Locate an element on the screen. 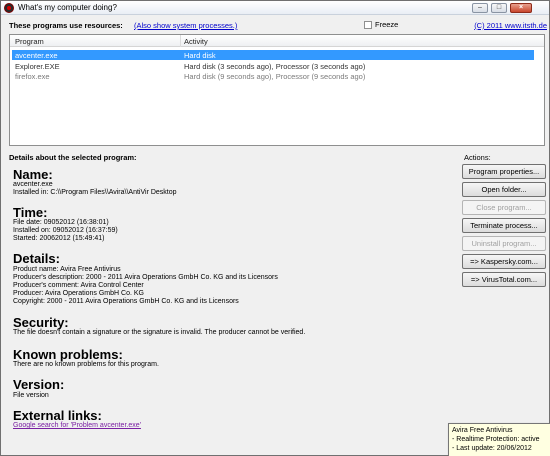 This screenshot has height=456, width=550. version-heading: Version: is located at coordinates (39, 384).